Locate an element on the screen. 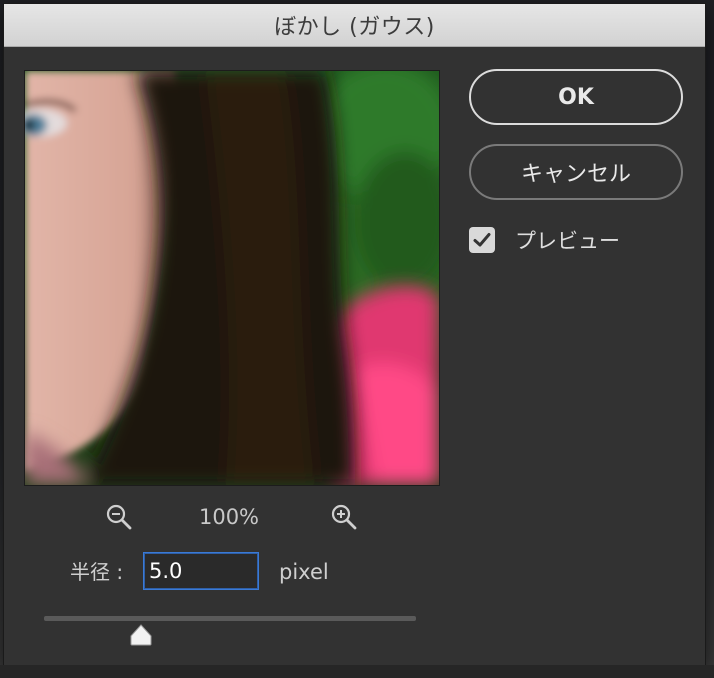 This screenshot has width=714, height=678. radius-row: 半径 : pixel is located at coordinates (231, 574).